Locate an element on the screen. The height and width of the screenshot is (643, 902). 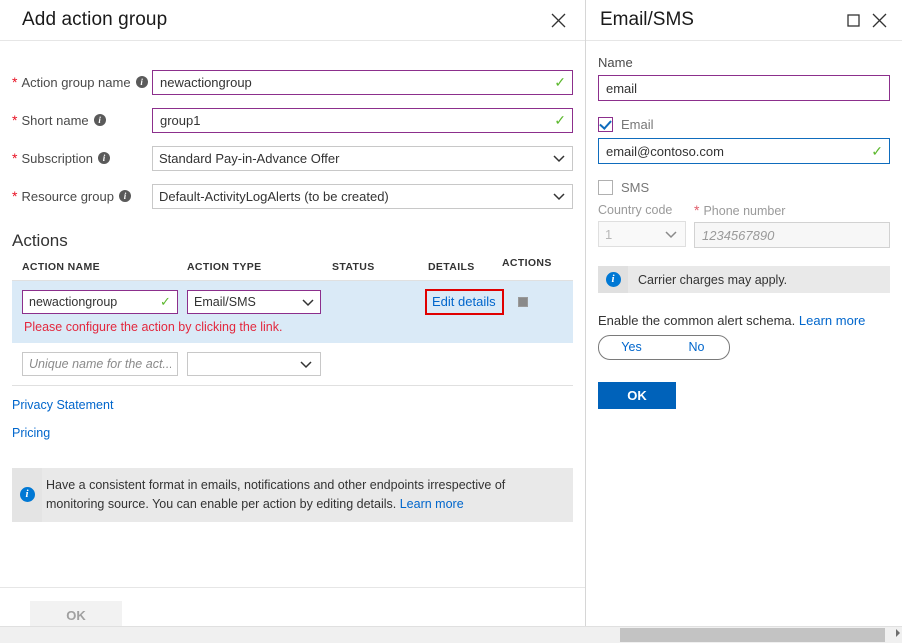
info-box-icon-area: i is located at coordinates (27, 495).